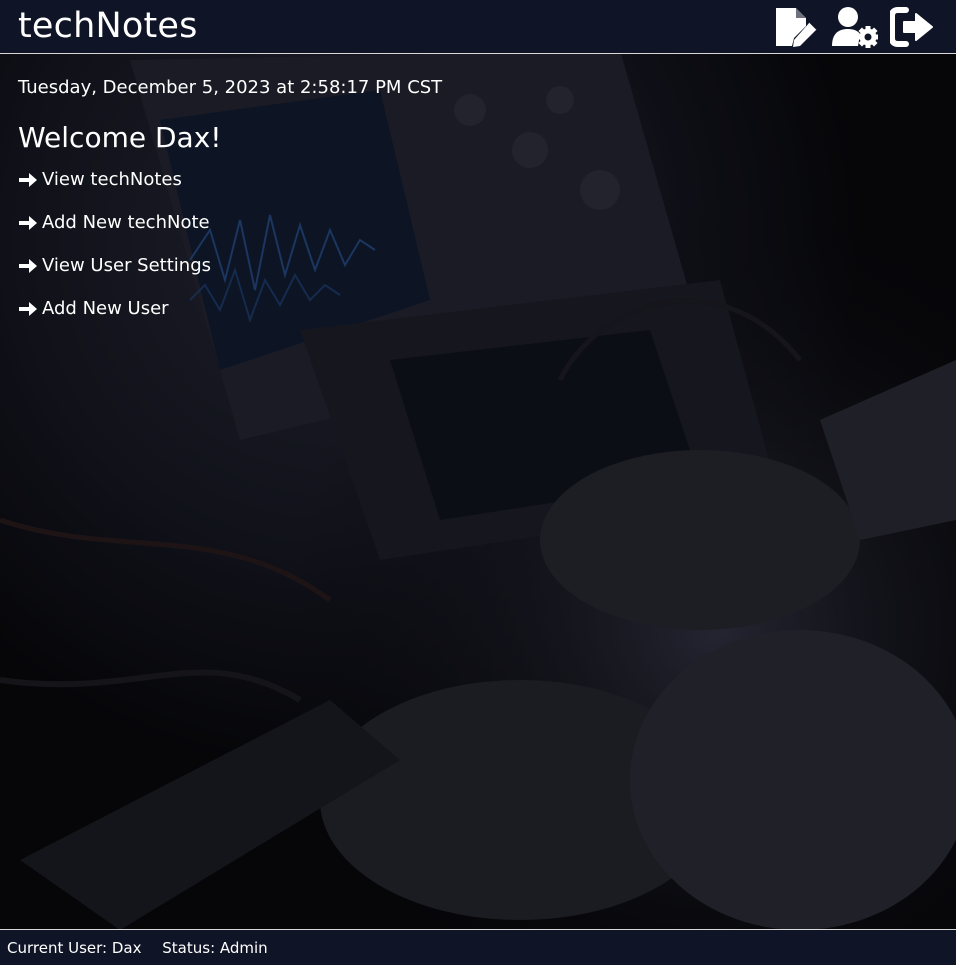 The image size is (956, 965). I want to click on header-icons, so click(855, 27).